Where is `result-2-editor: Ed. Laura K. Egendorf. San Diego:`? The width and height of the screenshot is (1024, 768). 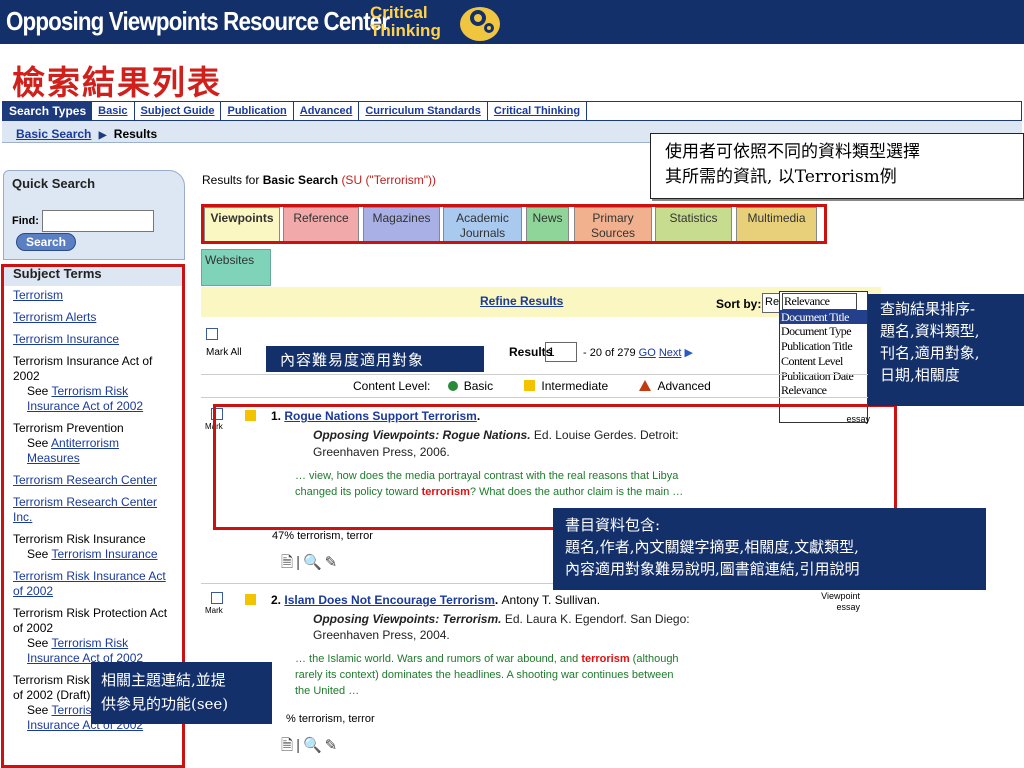
result-2-editor: Ed. Laura K. Egendorf. San Diego: is located at coordinates (597, 619).